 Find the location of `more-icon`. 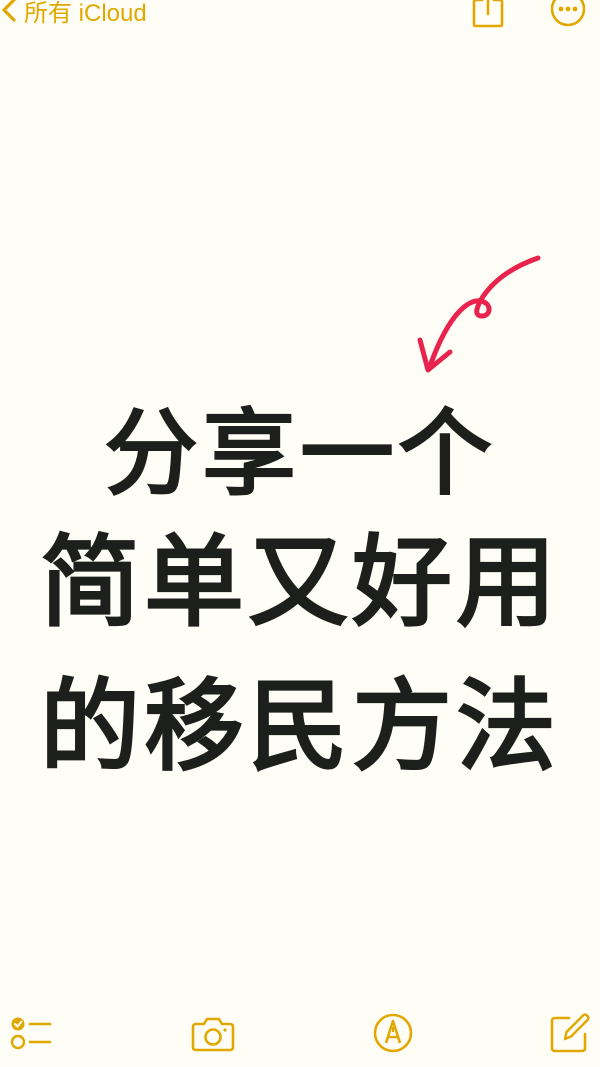

more-icon is located at coordinates (568, 13).